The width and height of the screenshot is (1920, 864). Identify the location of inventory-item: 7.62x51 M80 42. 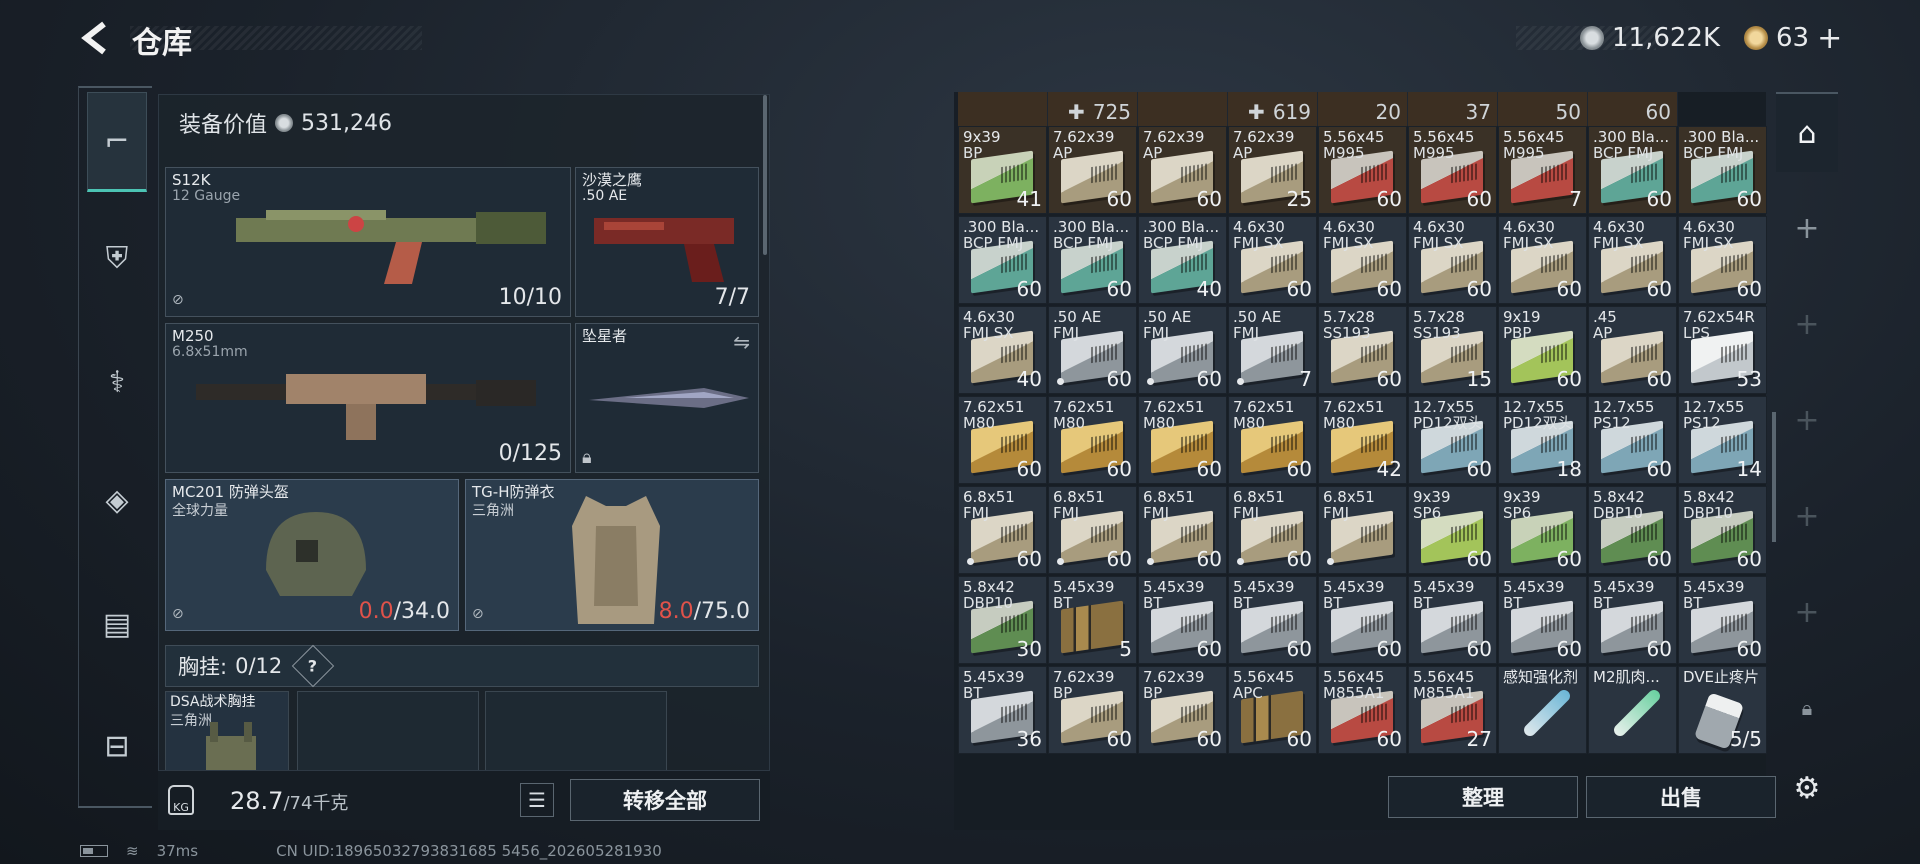
(1362, 440).